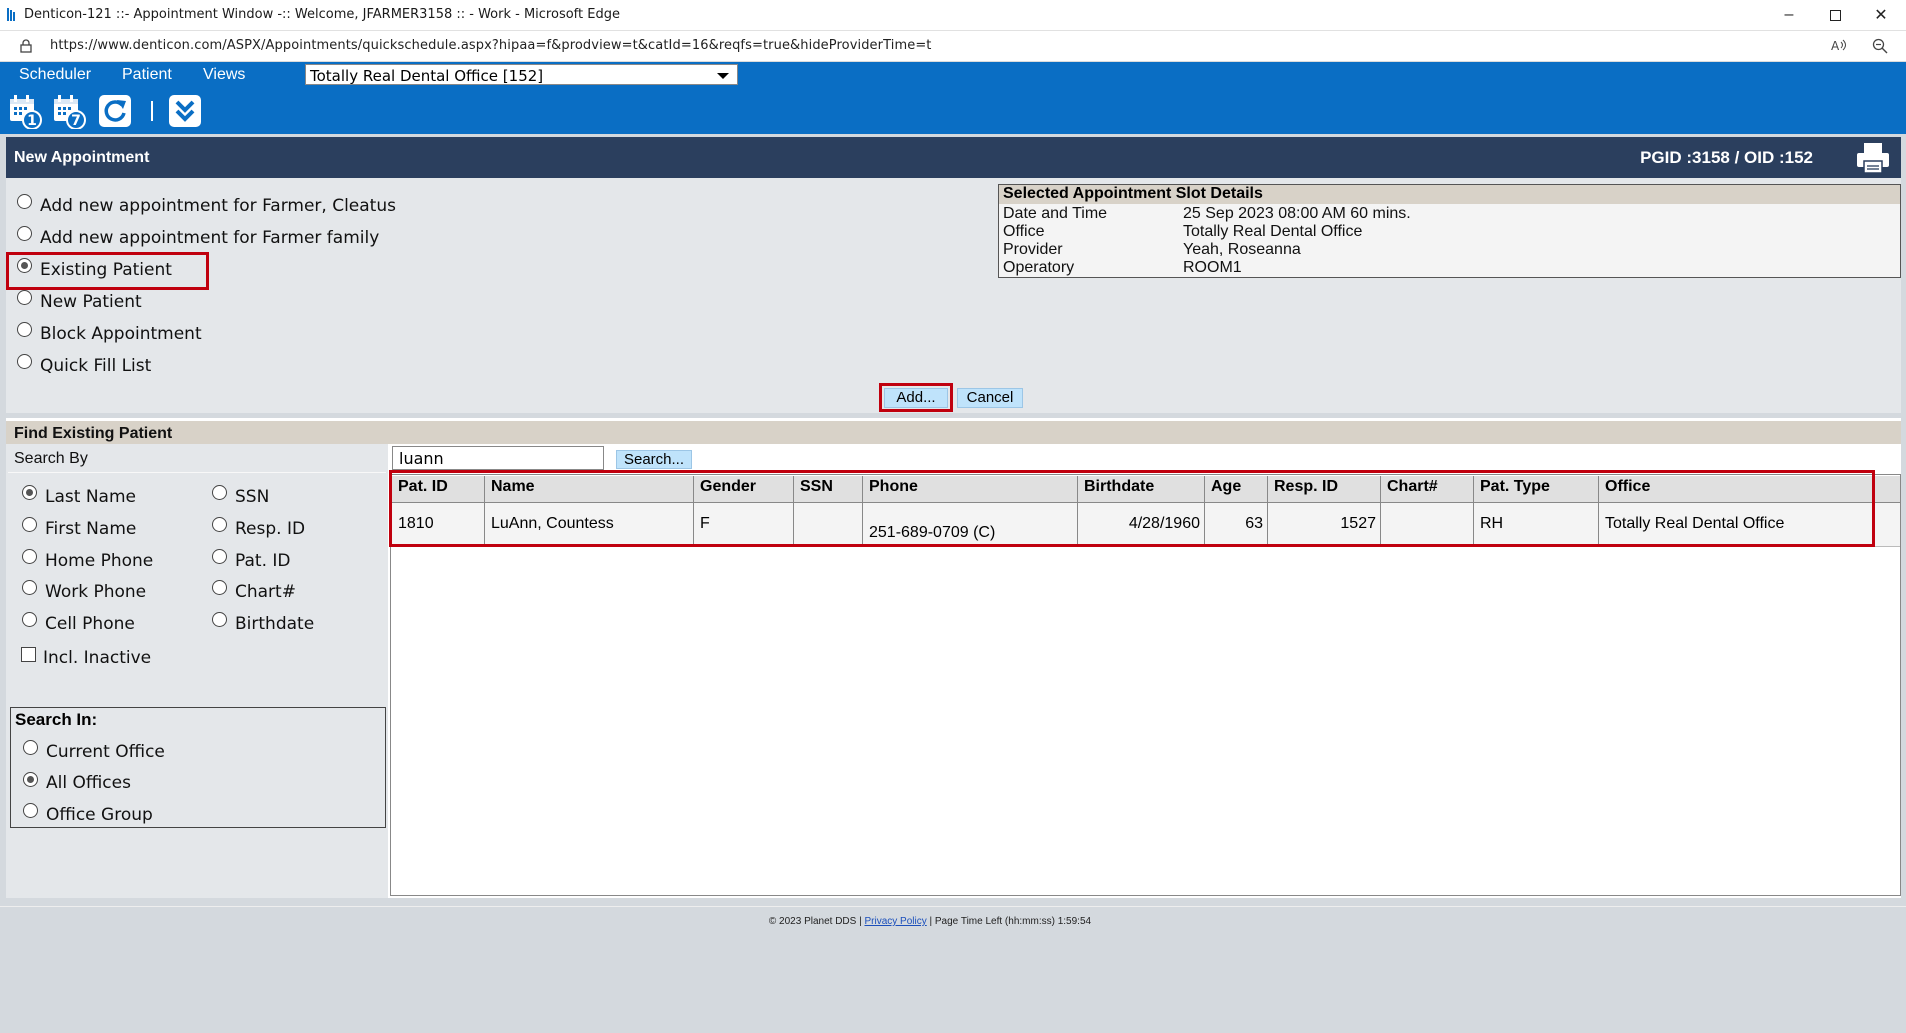 Image resolution: width=1906 pixels, height=1033 pixels. Describe the element at coordinates (252, 497) in the screenshot. I see `search-by-ssn-label: SSN` at that location.